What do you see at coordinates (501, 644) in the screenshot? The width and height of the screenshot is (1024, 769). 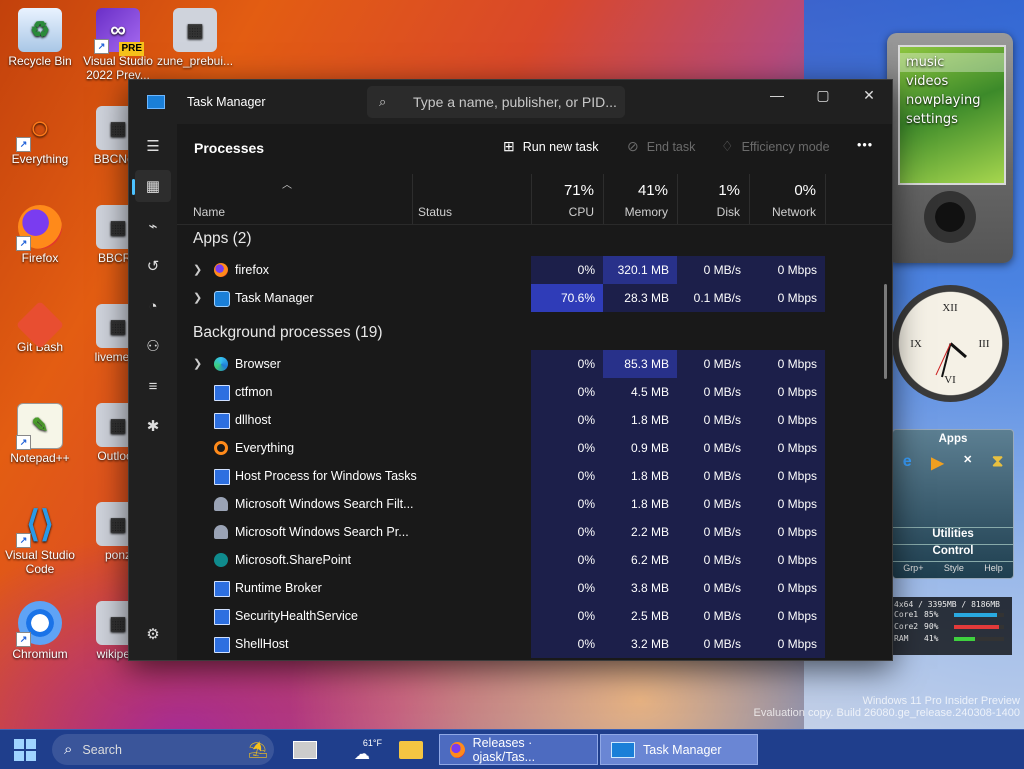 I see `process-row: ShellHost 0% 3.2 MB 0 MB/s 0 Mbps` at bounding box center [501, 644].